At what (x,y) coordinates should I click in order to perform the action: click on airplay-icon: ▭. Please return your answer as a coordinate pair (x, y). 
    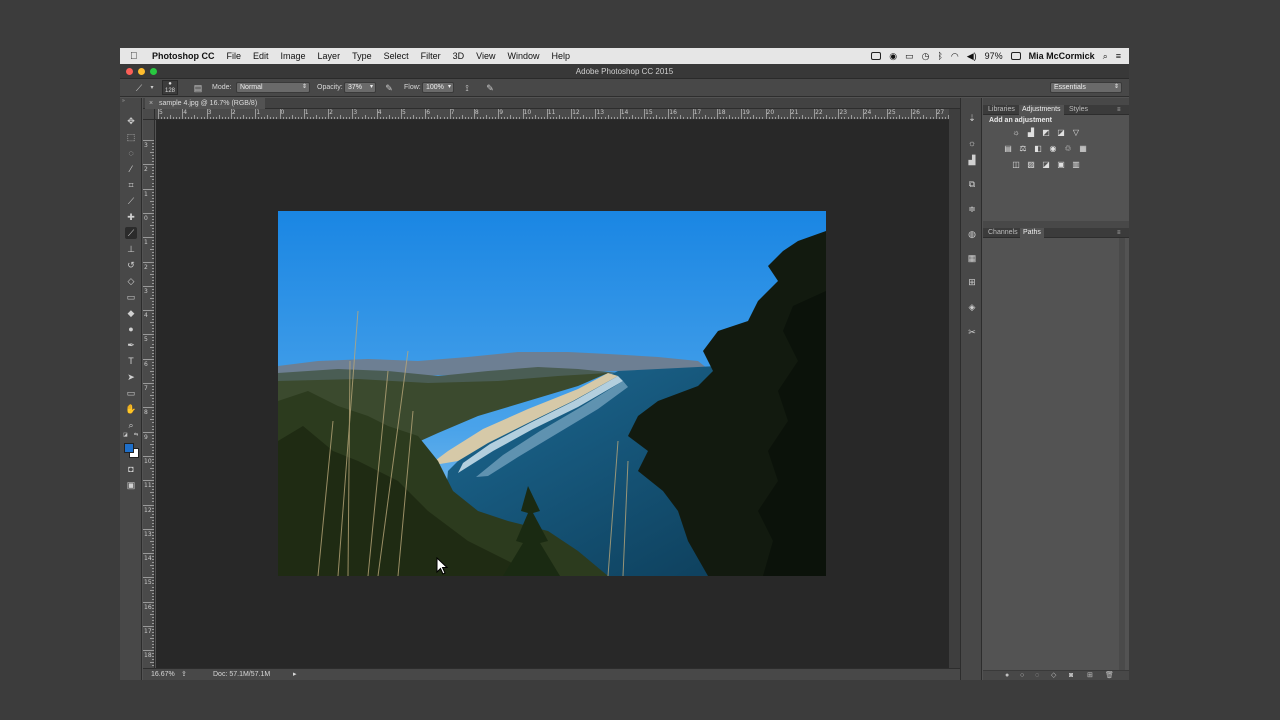
    Looking at the image, I should click on (909, 56).